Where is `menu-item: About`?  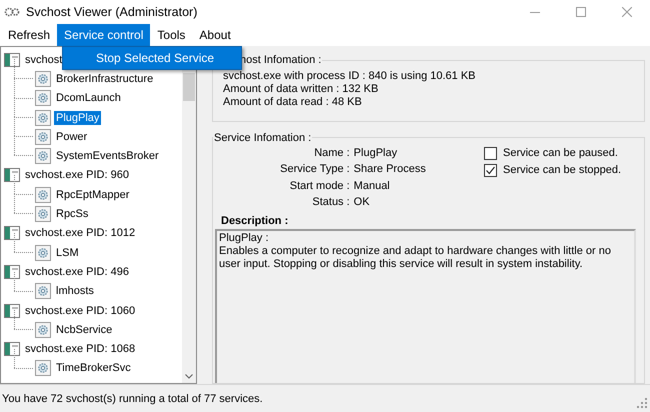
menu-item: About is located at coordinates (215, 35).